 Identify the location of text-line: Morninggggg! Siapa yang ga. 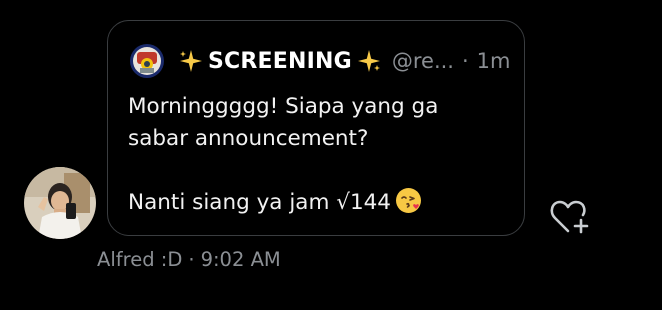
(283, 106).